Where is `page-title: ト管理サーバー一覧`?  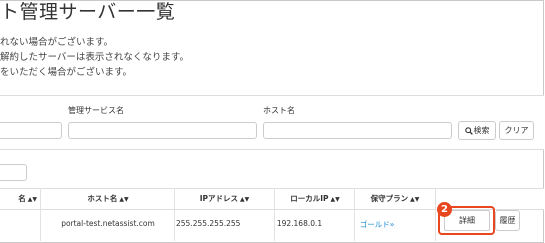
page-title: ト管理サーバー一覧 is located at coordinates (88, 12).